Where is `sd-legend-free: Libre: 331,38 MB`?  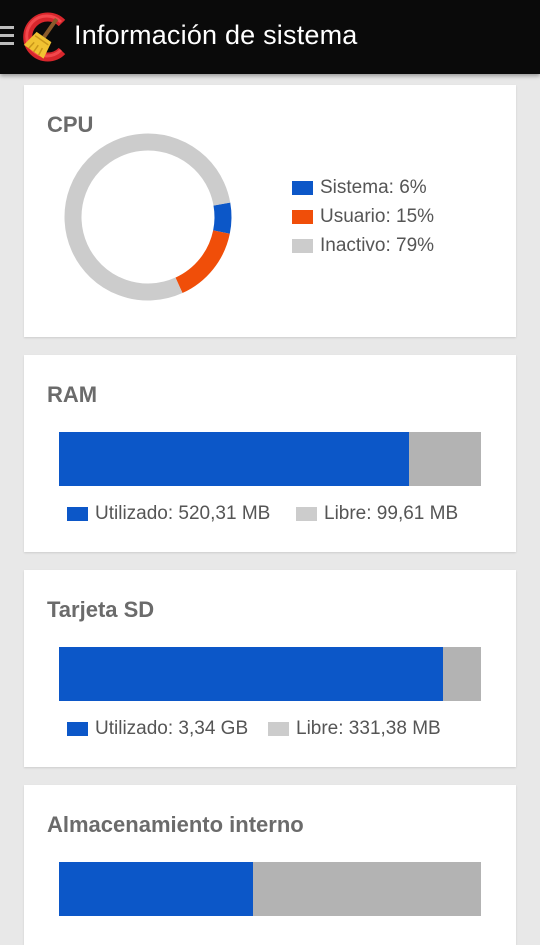
sd-legend-free: Libre: 331,38 MB is located at coordinates (354, 729).